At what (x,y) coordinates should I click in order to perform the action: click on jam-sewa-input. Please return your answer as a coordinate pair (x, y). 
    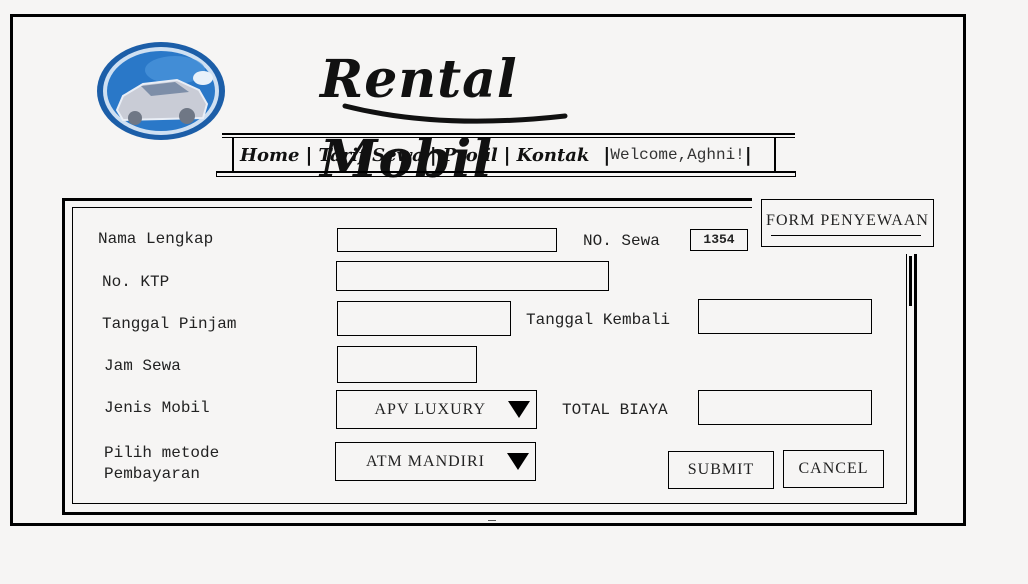
    Looking at the image, I should click on (407, 364).